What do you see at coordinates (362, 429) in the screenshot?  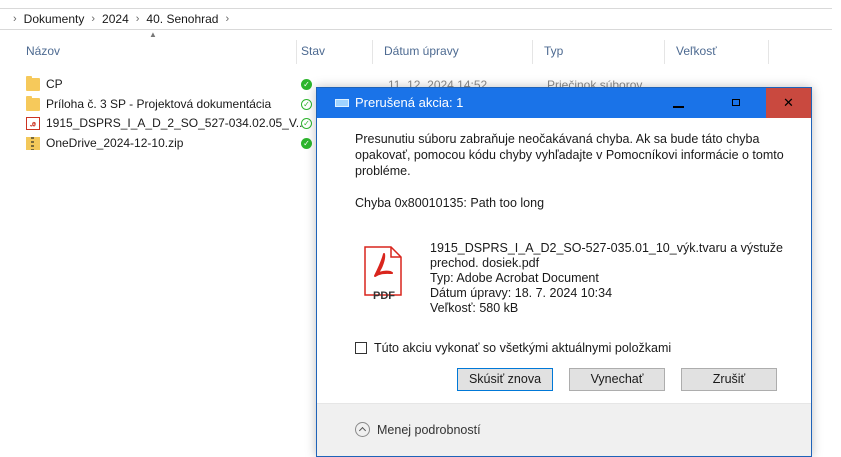 I see `chevron-up-icon` at bounding box center [362, 429].